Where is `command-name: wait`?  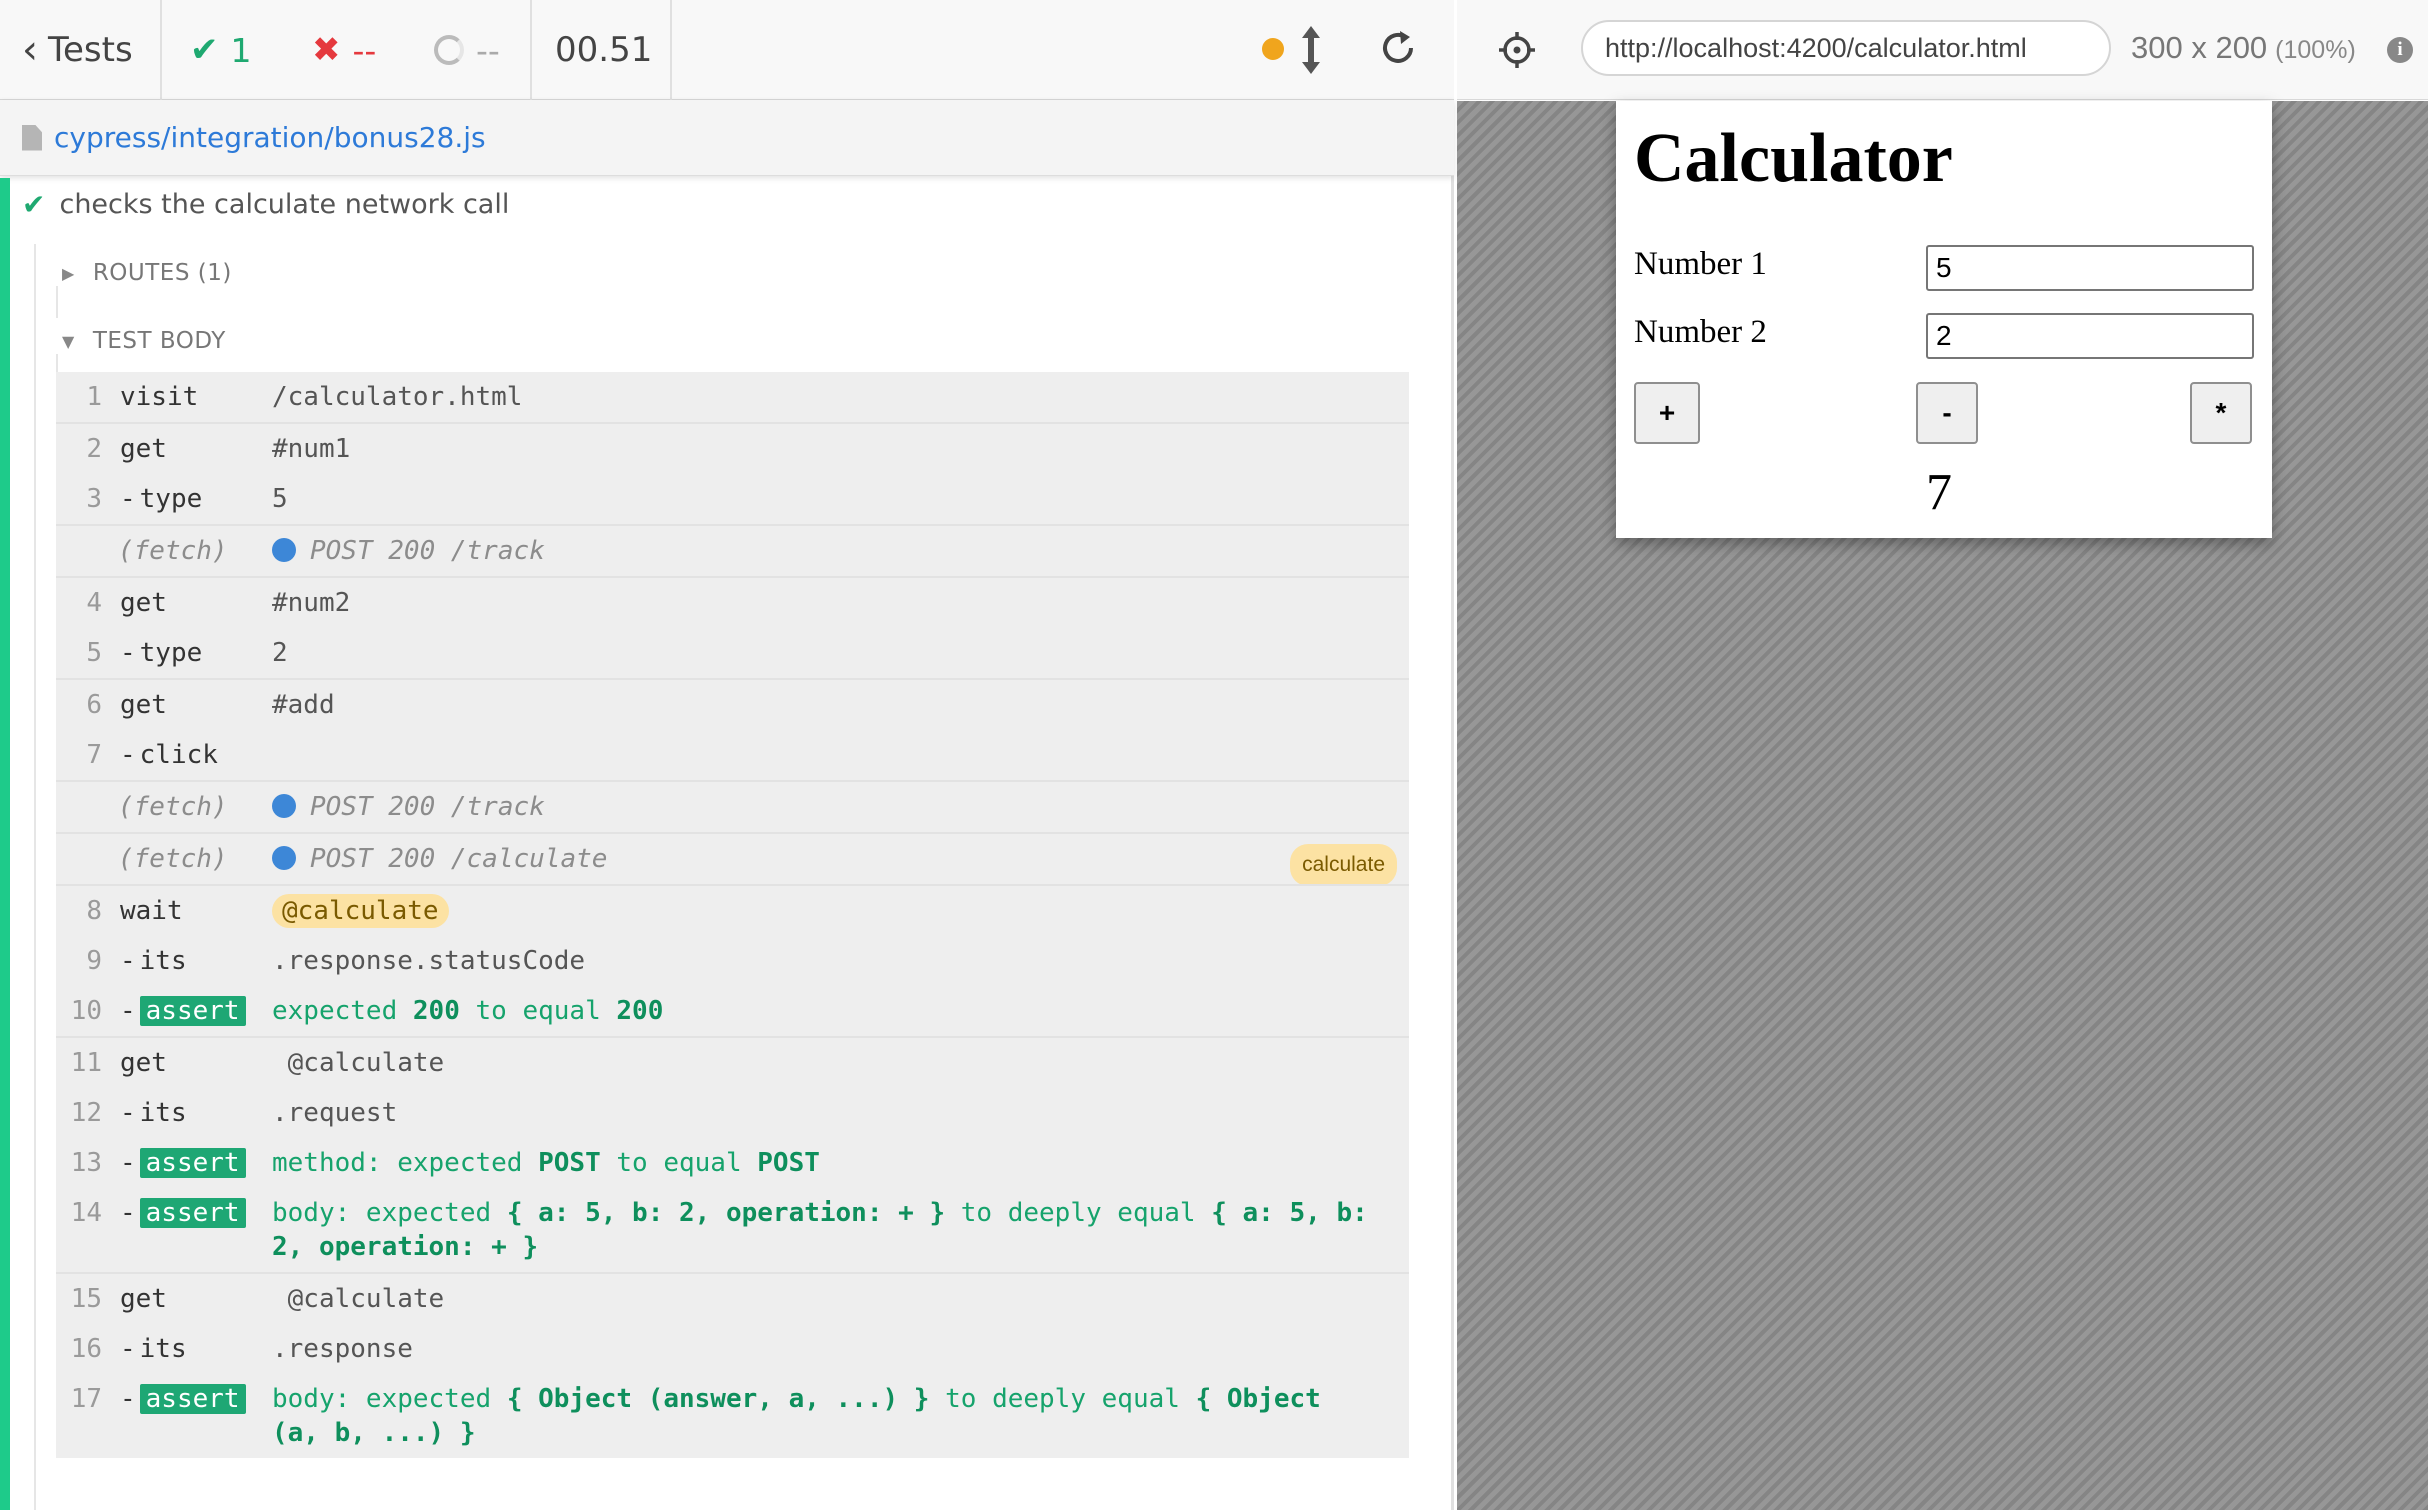
command-name: wait is located at coordinates (151, 911).